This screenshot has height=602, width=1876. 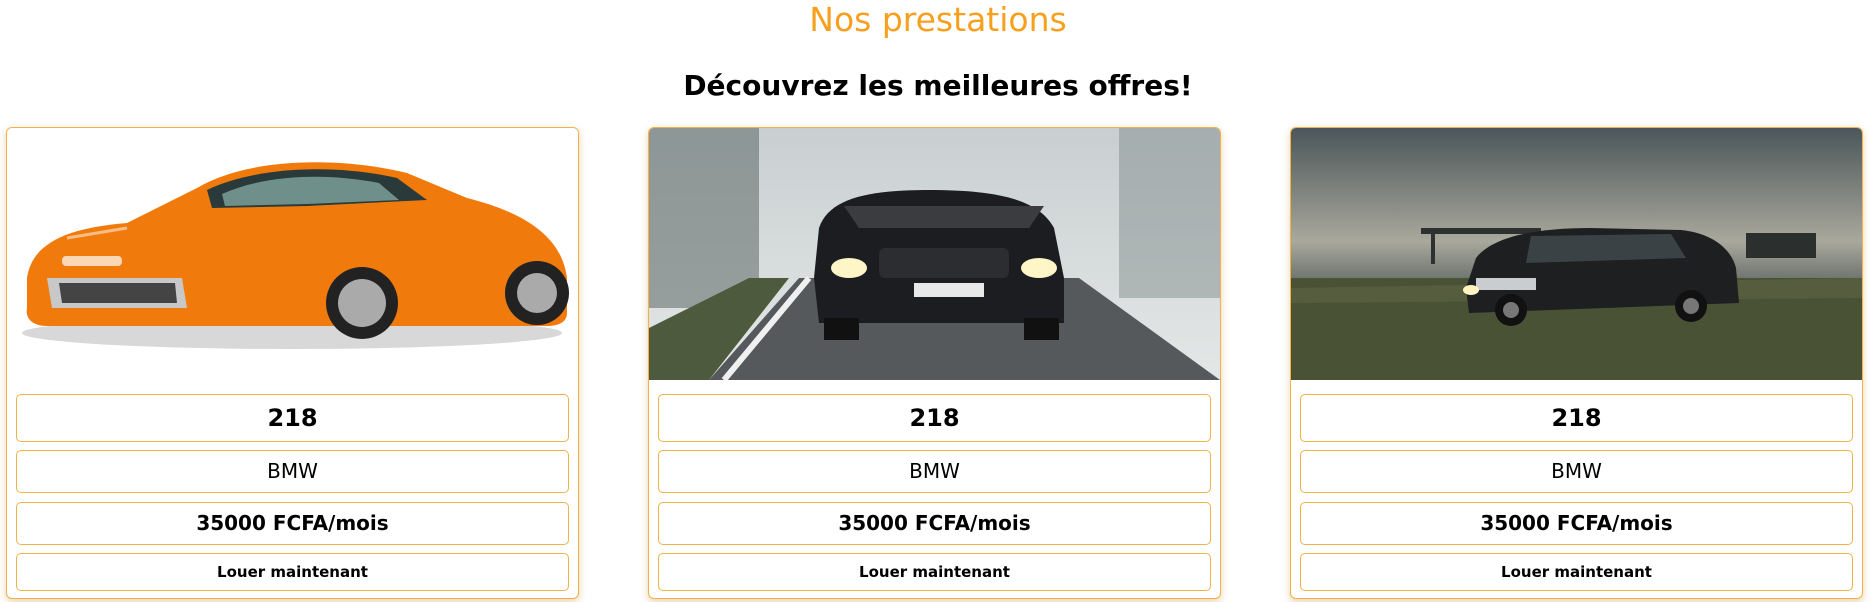 What do you see at coordinates (938, 85) in the screenshot?
I see `section-subtitle: Découvrez les meilleures offres!` at bounding box center [938, 85].